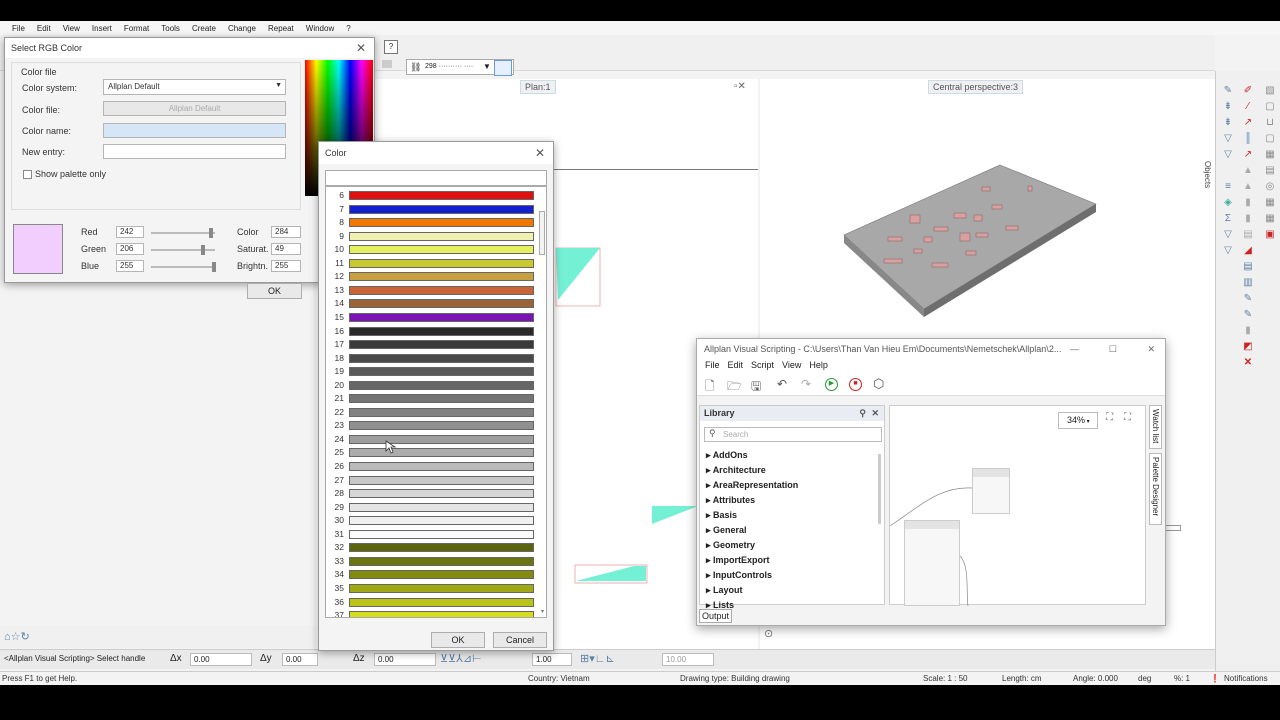  Describe the element at coordinates (286, 266) in the screenshot. I see `brightness-input: 255` at that location.